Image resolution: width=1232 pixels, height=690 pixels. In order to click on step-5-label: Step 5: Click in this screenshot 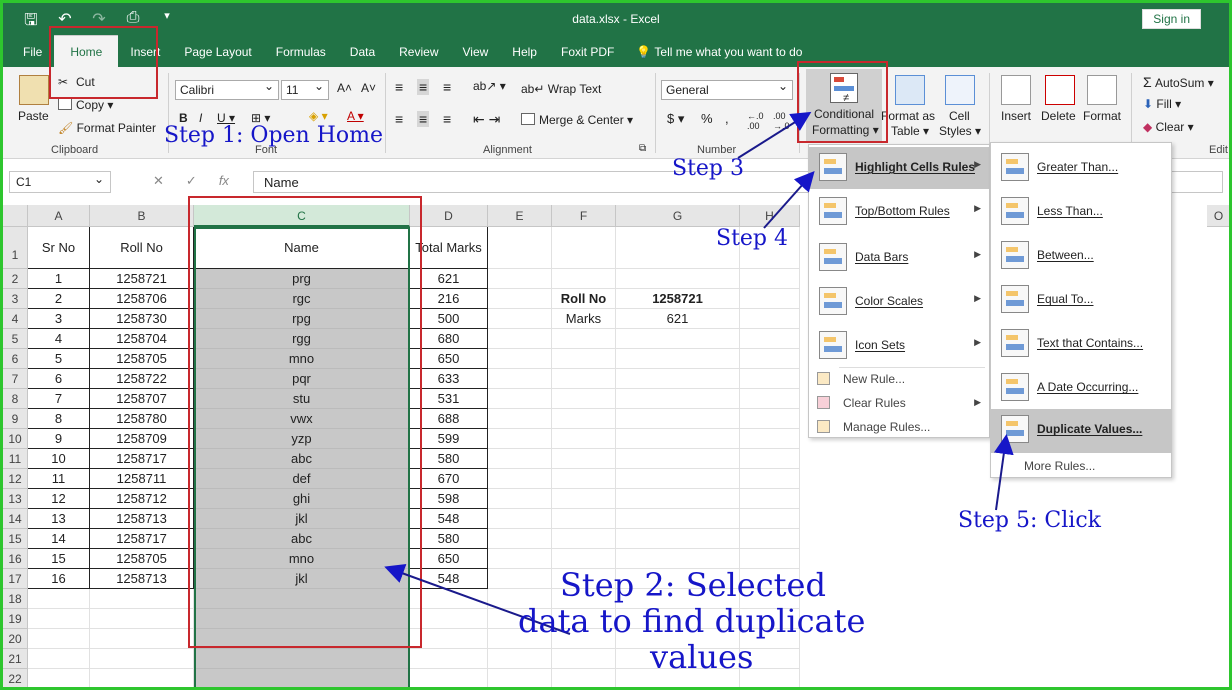, I will do `click(1029, 520)`.